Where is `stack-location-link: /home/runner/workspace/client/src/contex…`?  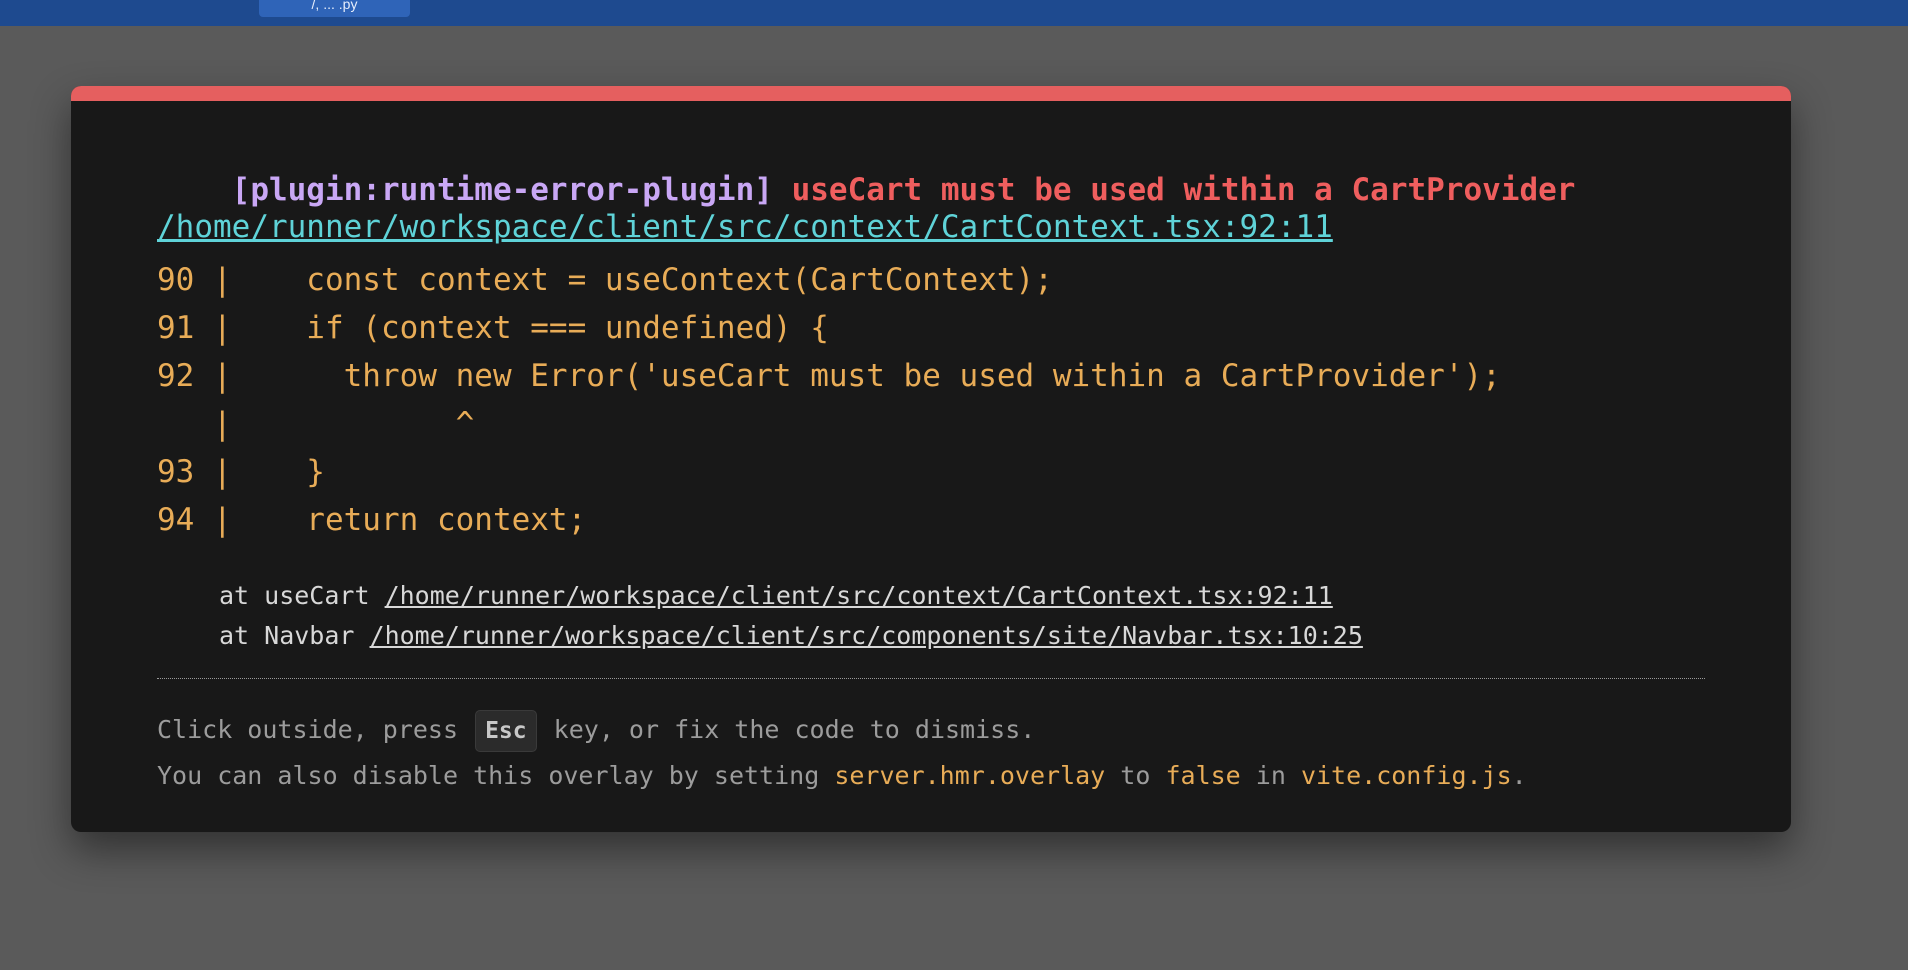 stack-location-link: /home/runner/workspace/client/src/contex… is located at coordinates (859, 595).